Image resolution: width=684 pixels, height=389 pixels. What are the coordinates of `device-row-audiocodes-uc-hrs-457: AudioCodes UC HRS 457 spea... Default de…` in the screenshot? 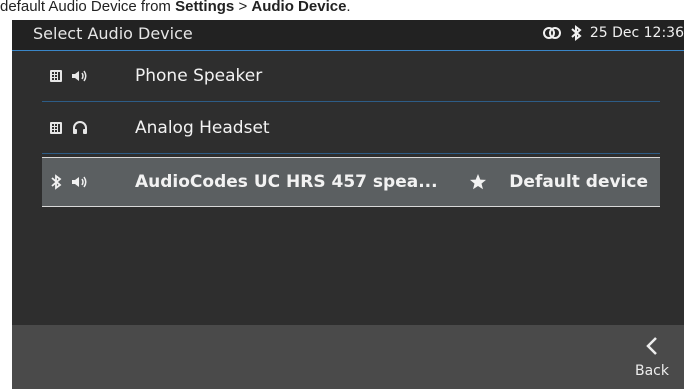 It's located at (351, 182).